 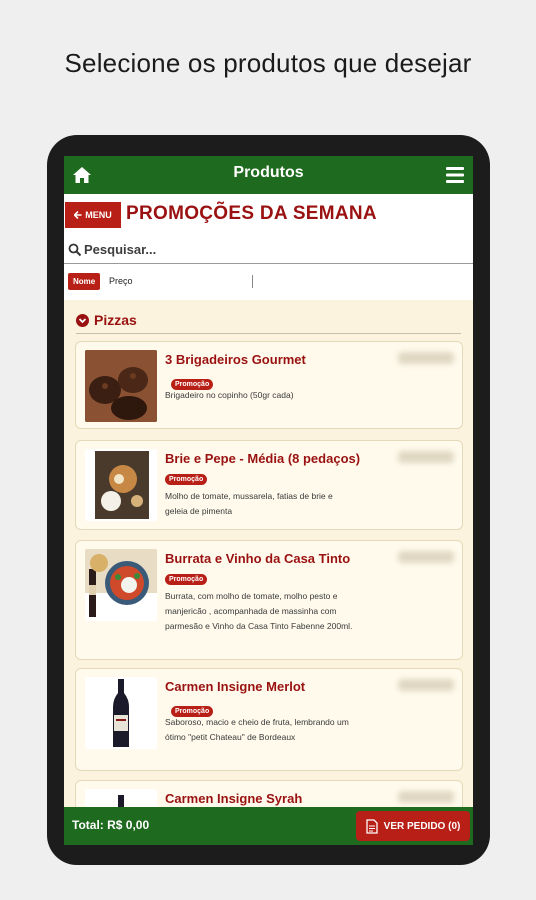 What do you see at coordinates (274, 249) in the screenshot?
I see `search-input` at bounding box center [274, 249].